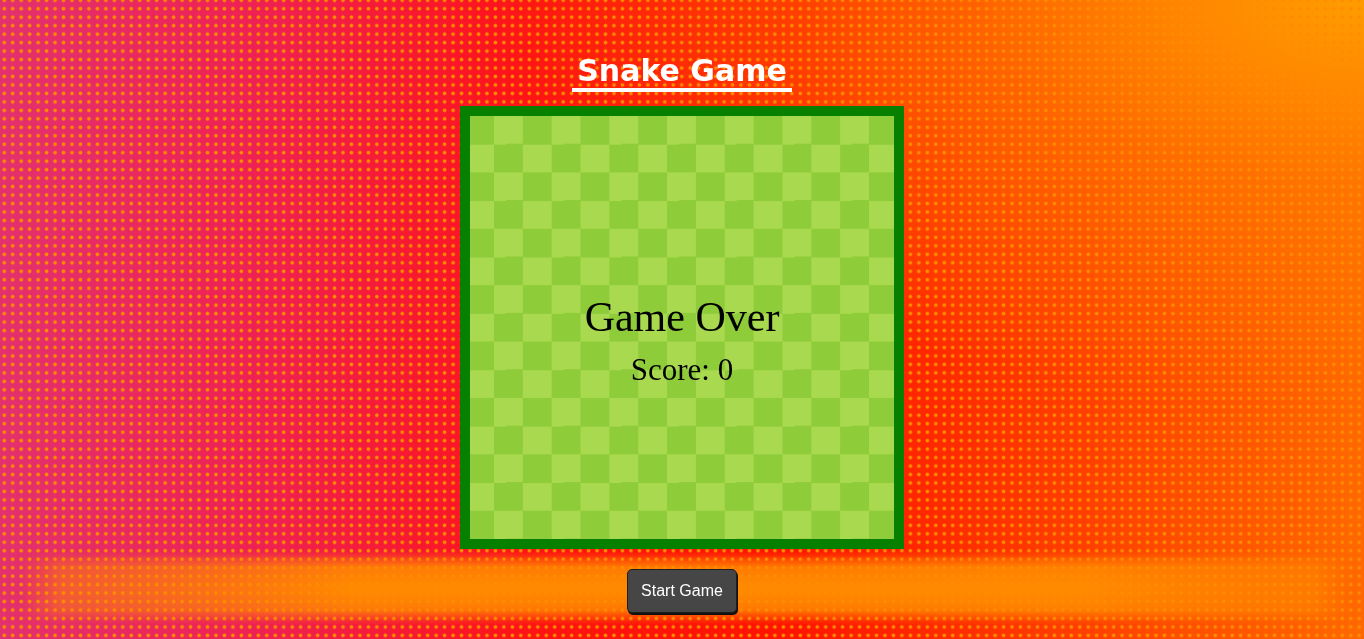  What do you see at coordinates (682, 73) in the screenshot?
I see `page-title: Snake Game` at bounding box center [682, 73].